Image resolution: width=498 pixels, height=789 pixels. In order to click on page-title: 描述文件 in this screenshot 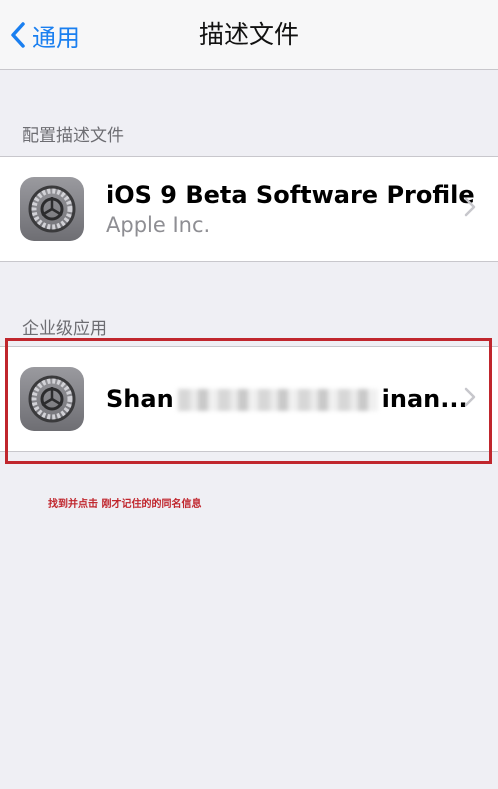, I will do `click(248, 34)`.